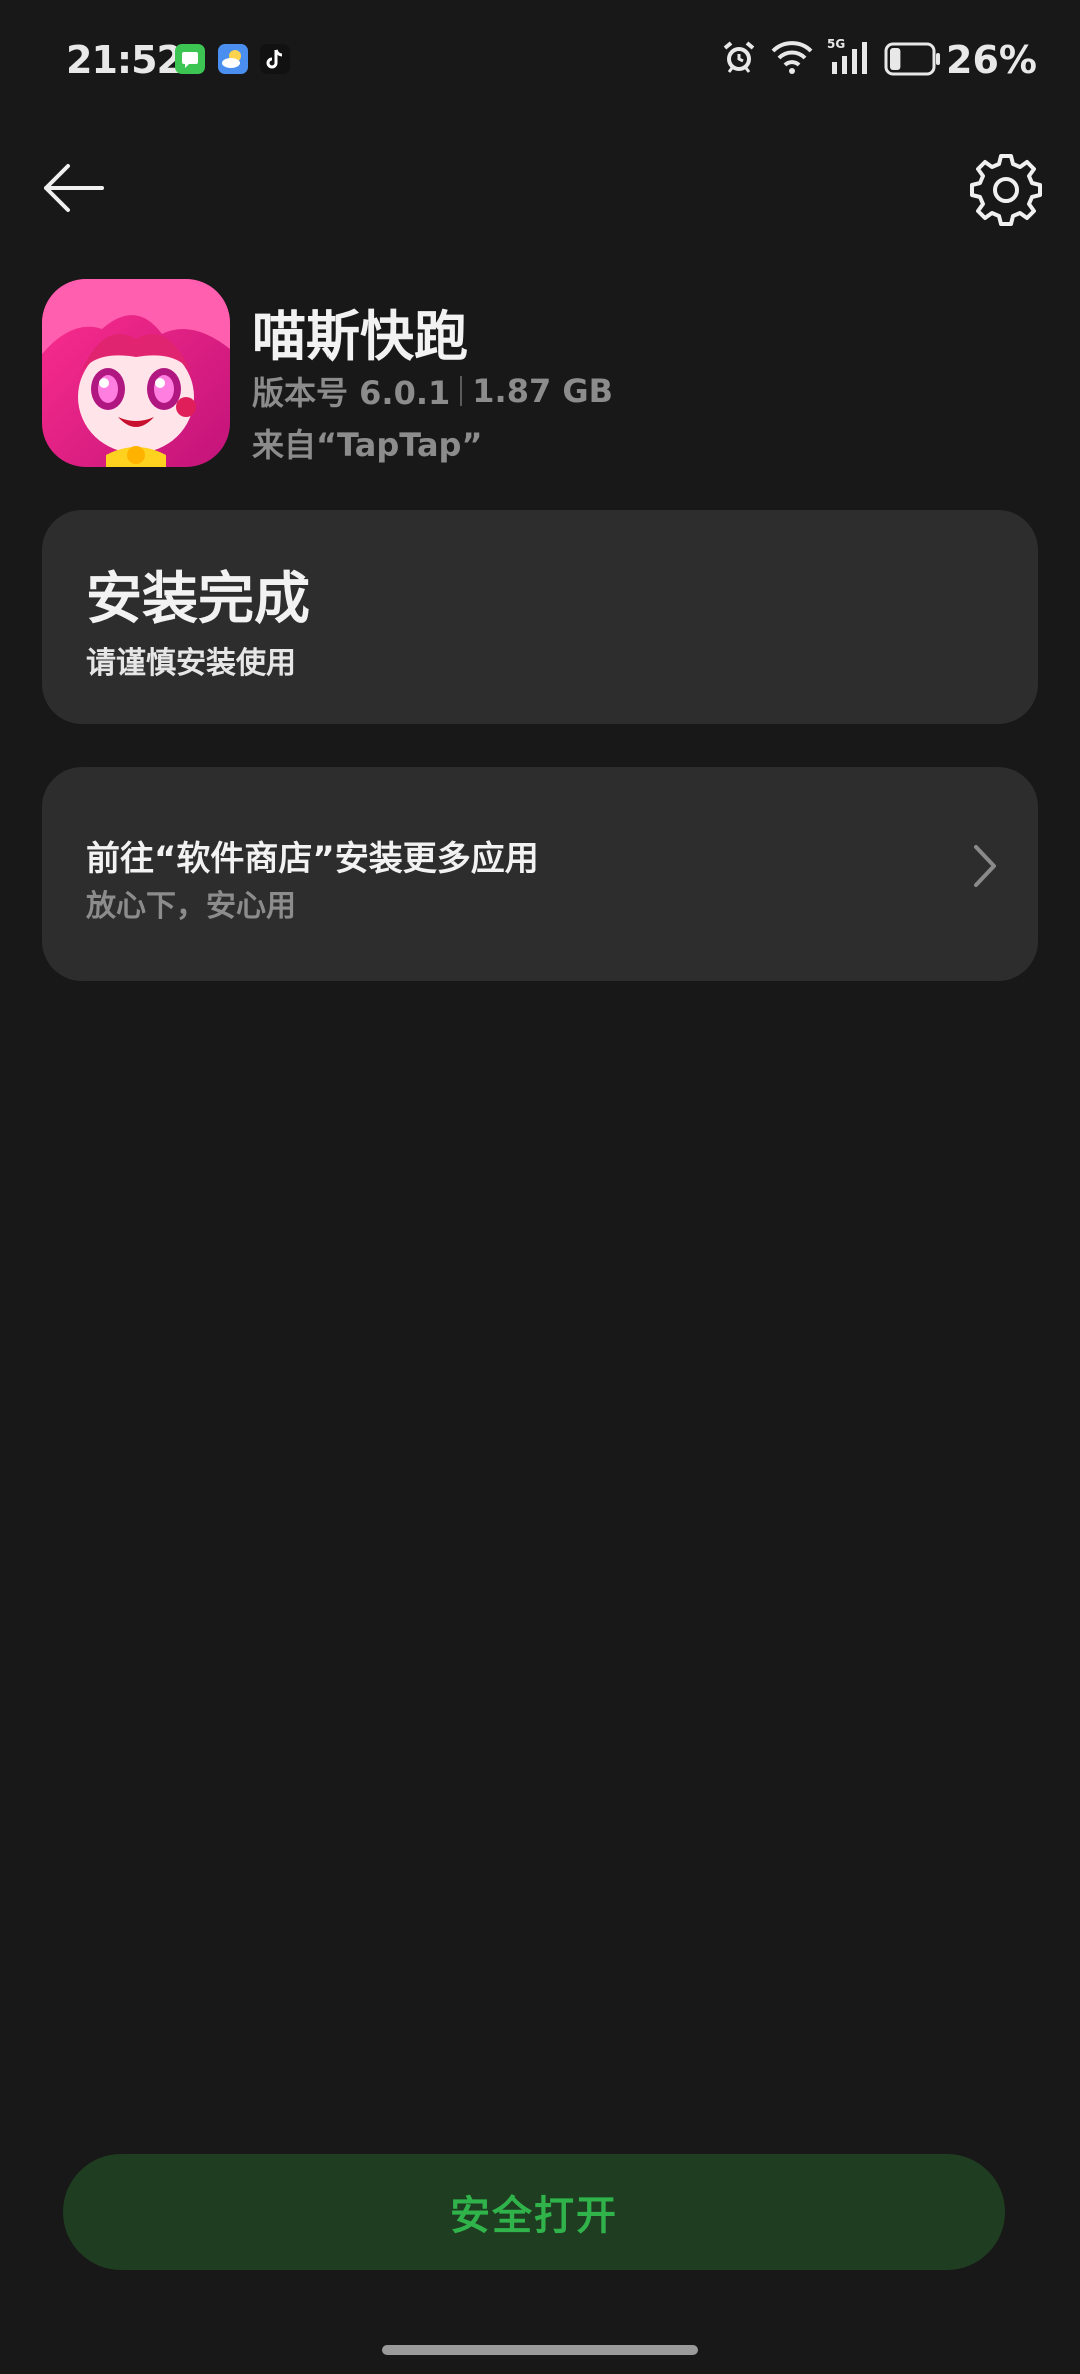 The height and width of the screenshot is (2374, 1080). What do you see at coordinates (191, 663) in the screenshot?
I see `install-status-subtitle: 请谨慎安装使用` at bounding box center [191, 663].